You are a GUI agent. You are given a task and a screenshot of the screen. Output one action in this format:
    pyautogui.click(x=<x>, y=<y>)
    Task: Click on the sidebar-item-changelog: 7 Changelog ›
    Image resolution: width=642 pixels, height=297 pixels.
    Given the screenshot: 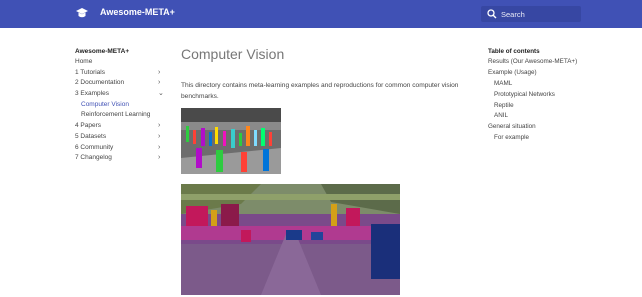 What is the action you would take?
    pyautogui.click(x=122, y=158)
    